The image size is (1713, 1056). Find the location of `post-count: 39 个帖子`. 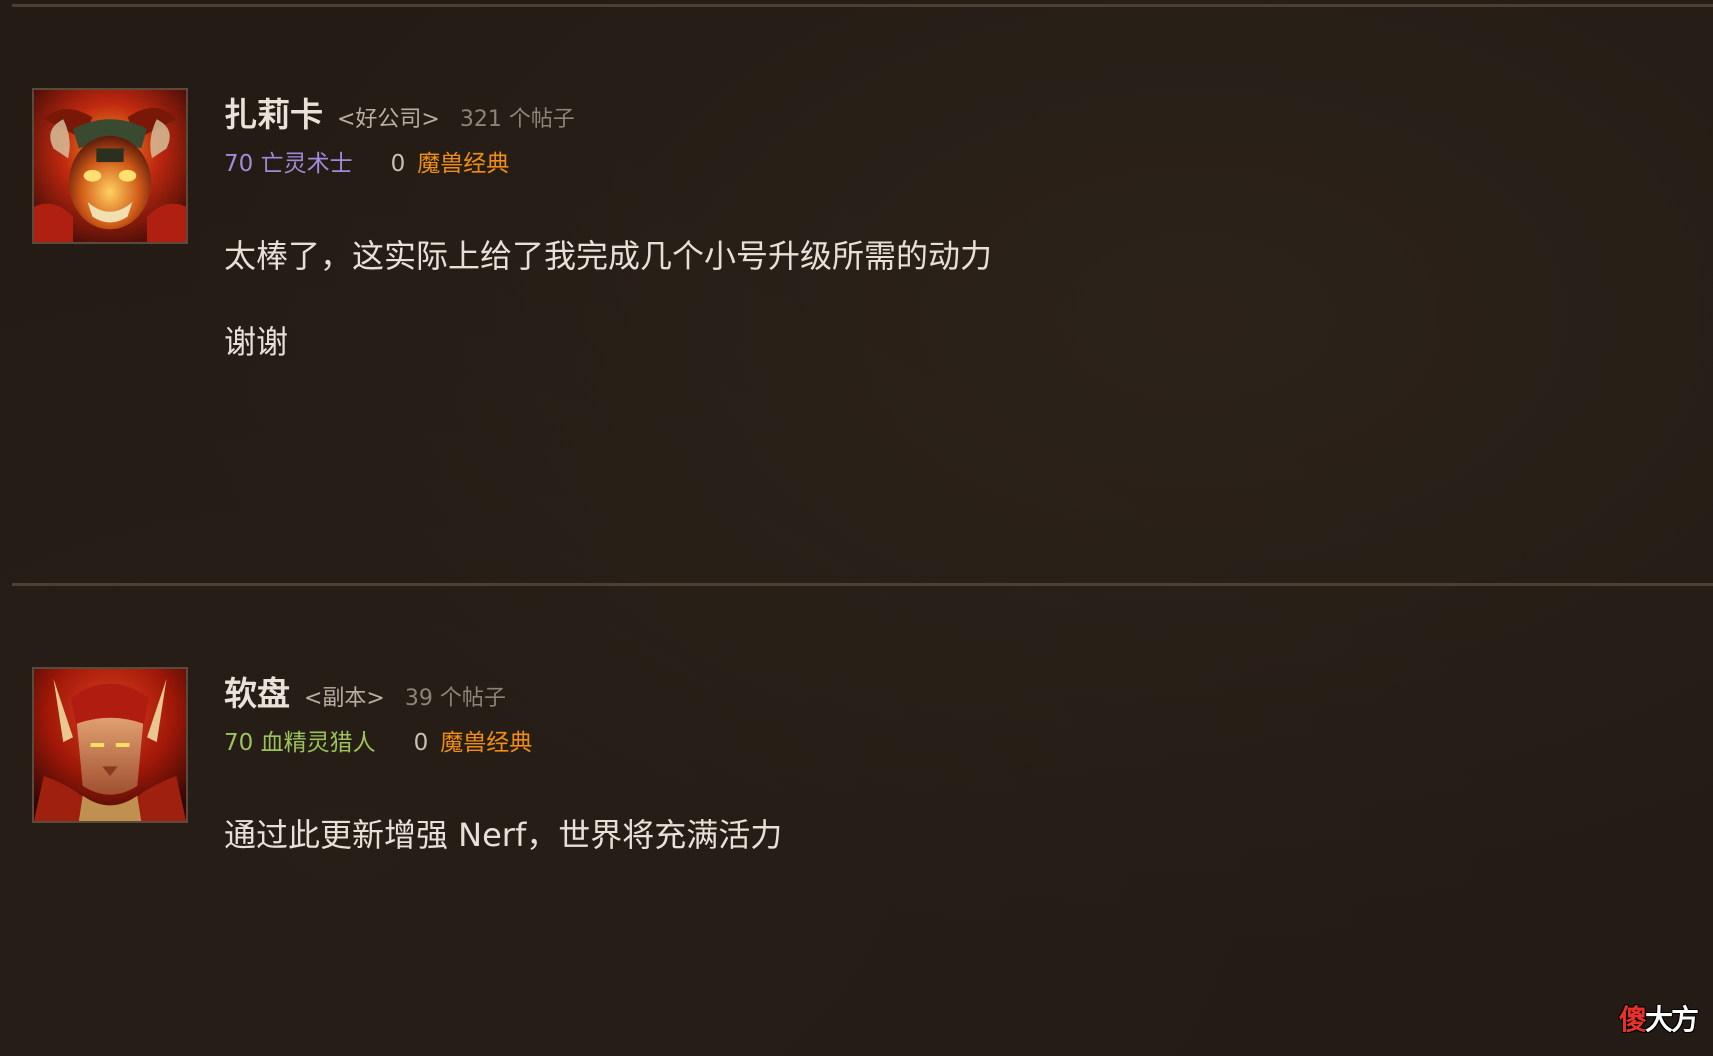

post-count: 39 个帖子 is located at coordinates (455, 698).